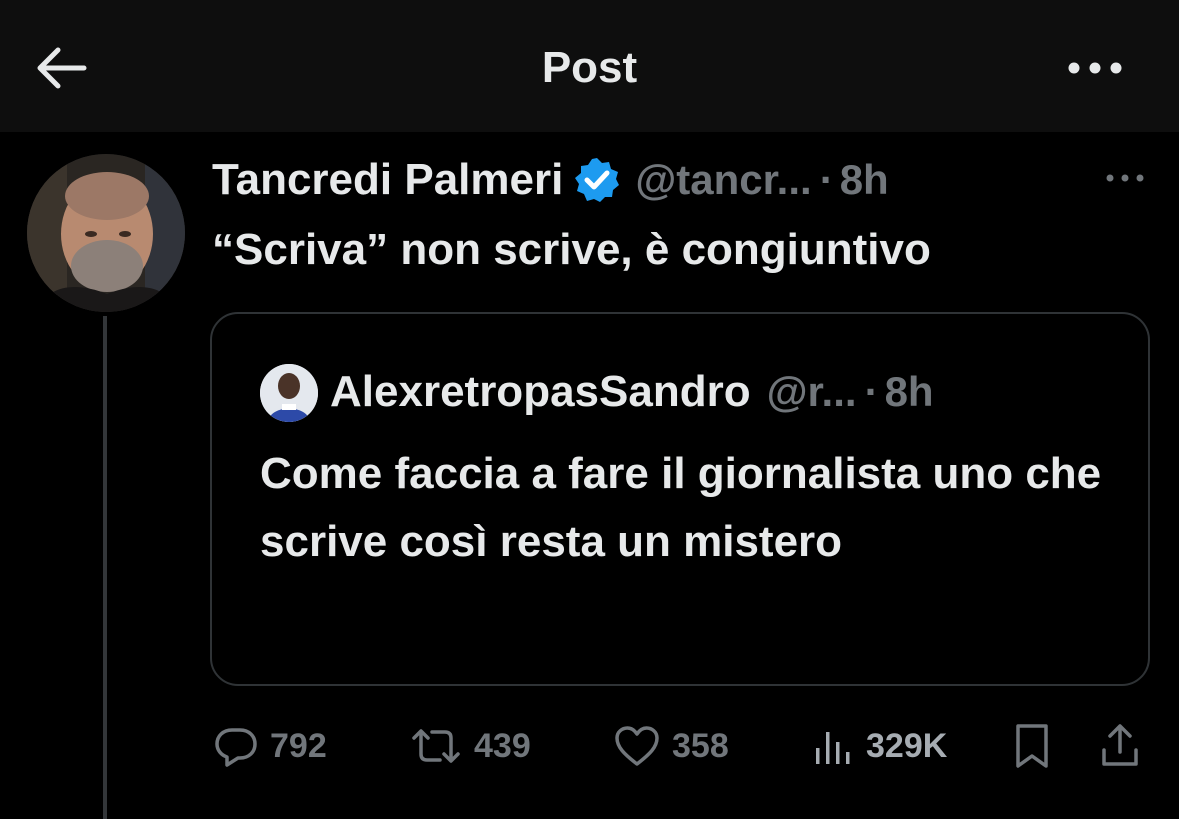  I want to click on like-button: 358, so click(670, 746).